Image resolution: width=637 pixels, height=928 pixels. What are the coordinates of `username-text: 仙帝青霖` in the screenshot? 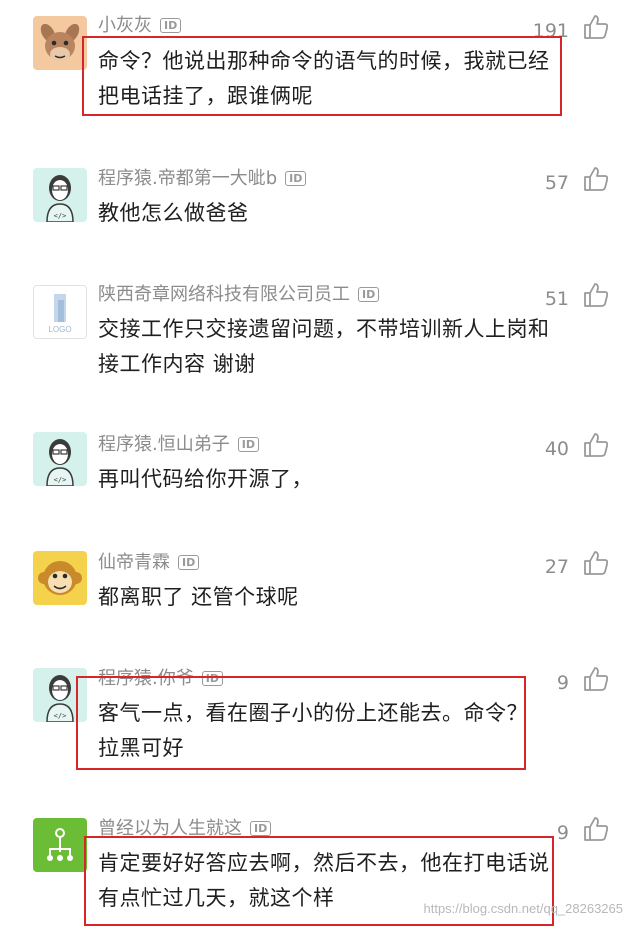 It's located at (134, 562).